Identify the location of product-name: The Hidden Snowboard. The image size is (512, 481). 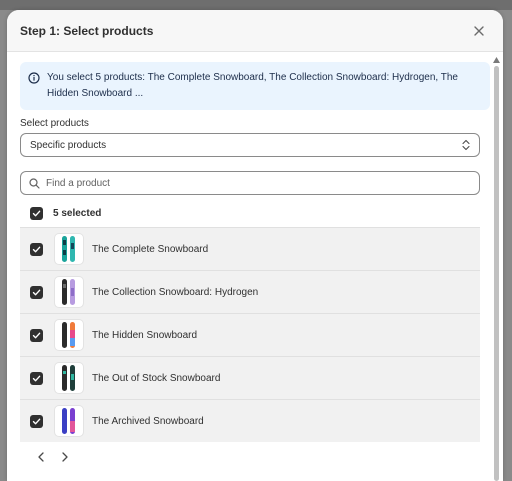
(145, 335).